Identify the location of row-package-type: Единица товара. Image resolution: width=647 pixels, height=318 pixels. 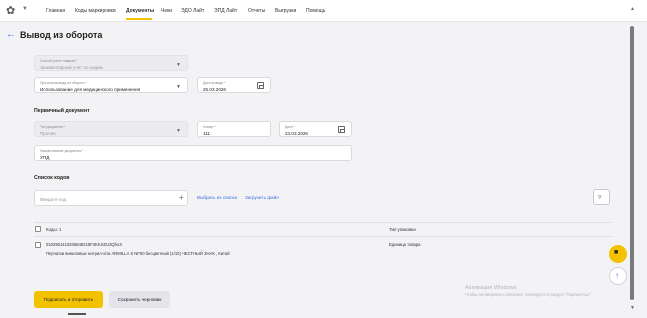
(405, 244).